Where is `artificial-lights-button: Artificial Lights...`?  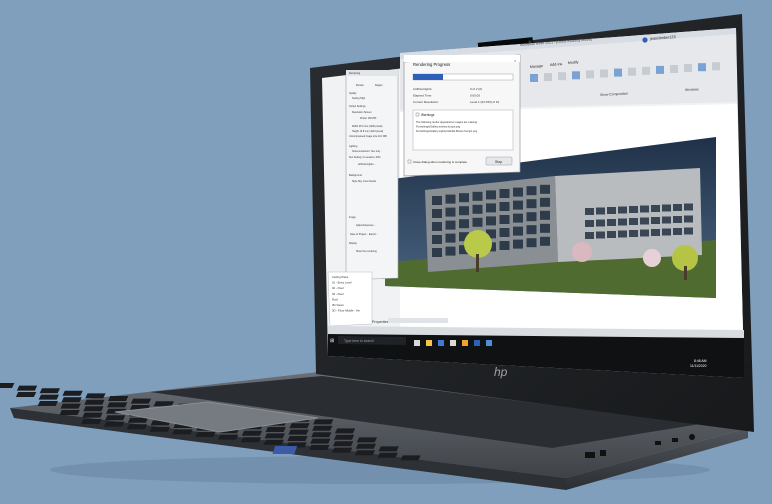
artificial-lights-button: Artificial Lights... is located at coordinates (367, 164).